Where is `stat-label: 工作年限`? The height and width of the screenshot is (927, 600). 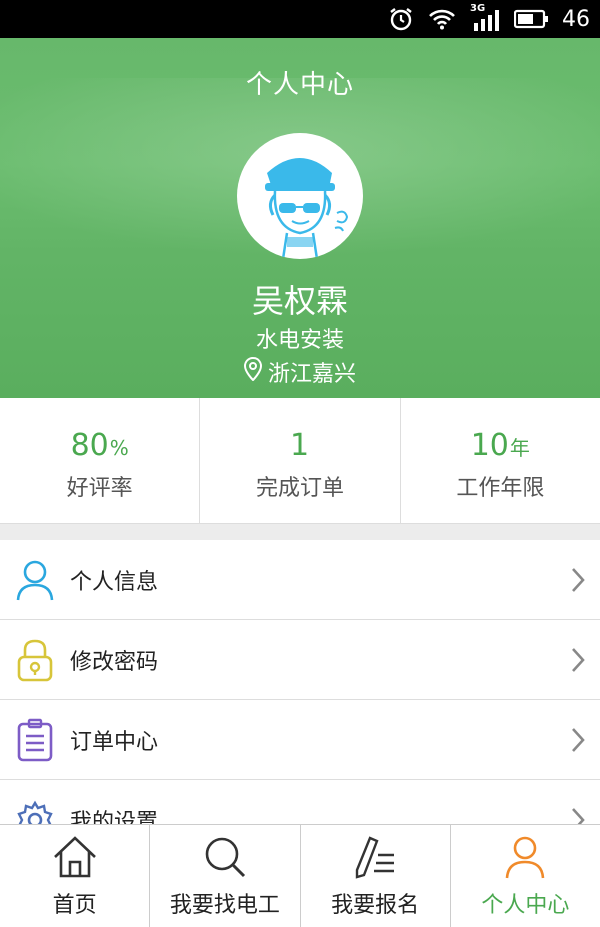 stat-label: 工作年限 is located at coordinates (500, 488).